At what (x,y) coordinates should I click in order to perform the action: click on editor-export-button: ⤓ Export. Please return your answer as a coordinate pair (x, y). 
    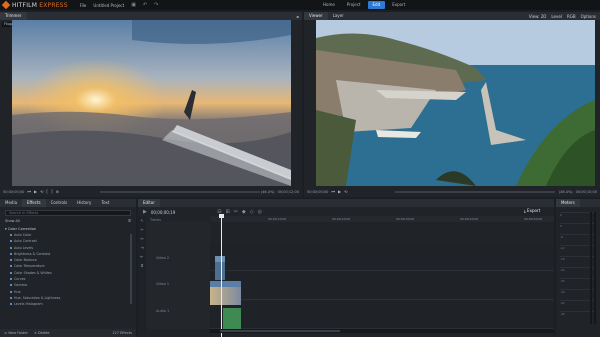
    Looking at the image, I should click on (532, 210).